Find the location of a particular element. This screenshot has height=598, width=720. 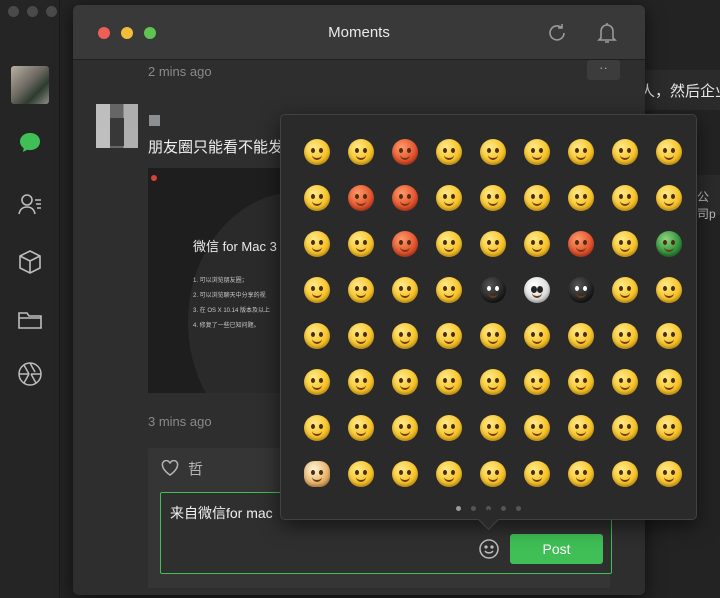

likes-name: 哲 is located at coordinates (195, 468).